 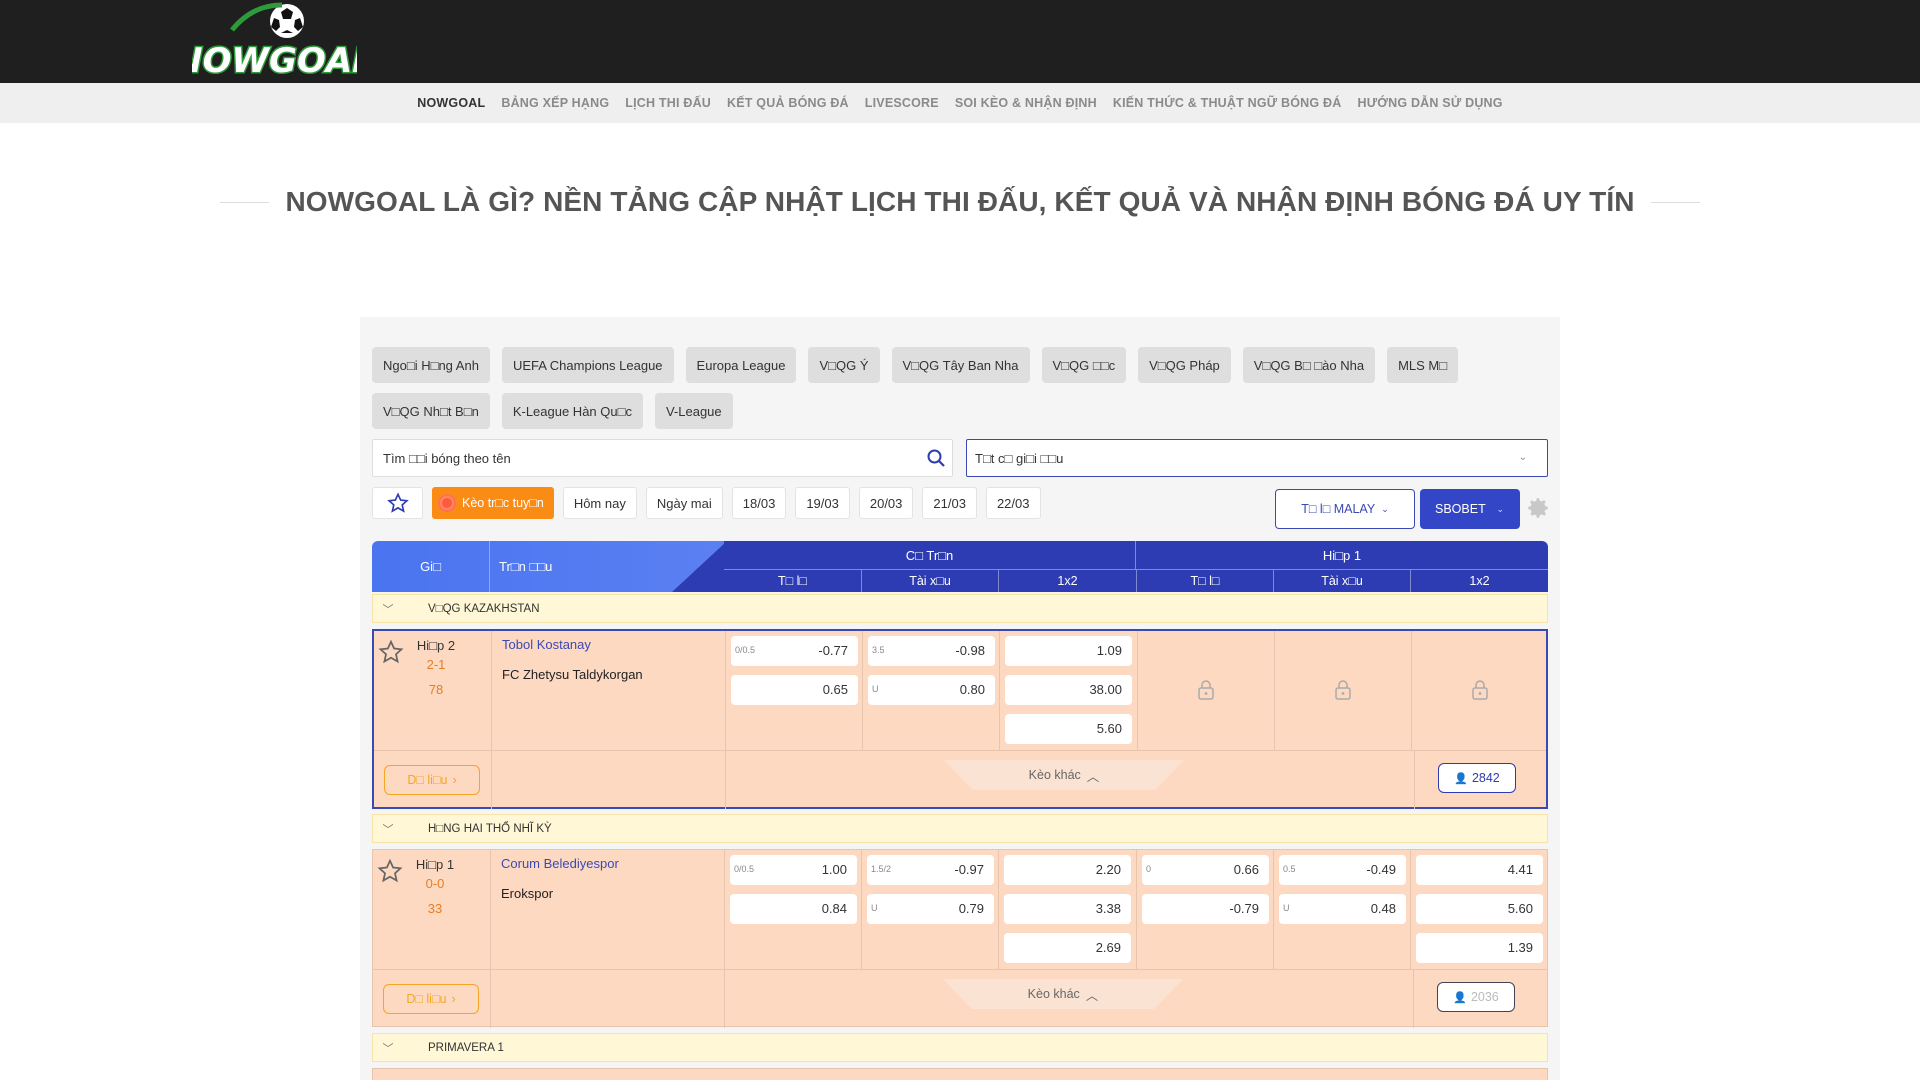 What do you see at coordinates (794, 651) in the screenshot?
I see `odds-cell: 0/0.5 -0.77` at bounding box center [794, 651].